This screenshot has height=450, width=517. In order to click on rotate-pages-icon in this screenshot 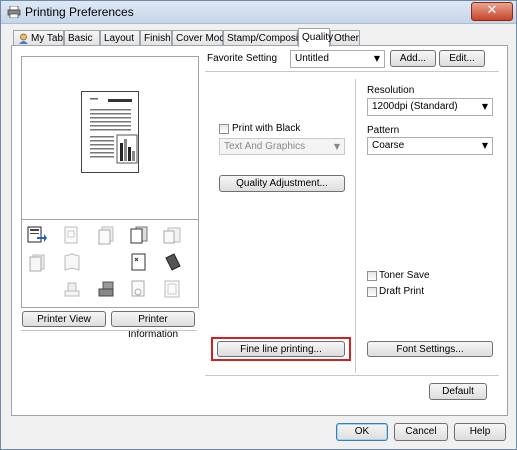, I will do `click(172, 235)`.